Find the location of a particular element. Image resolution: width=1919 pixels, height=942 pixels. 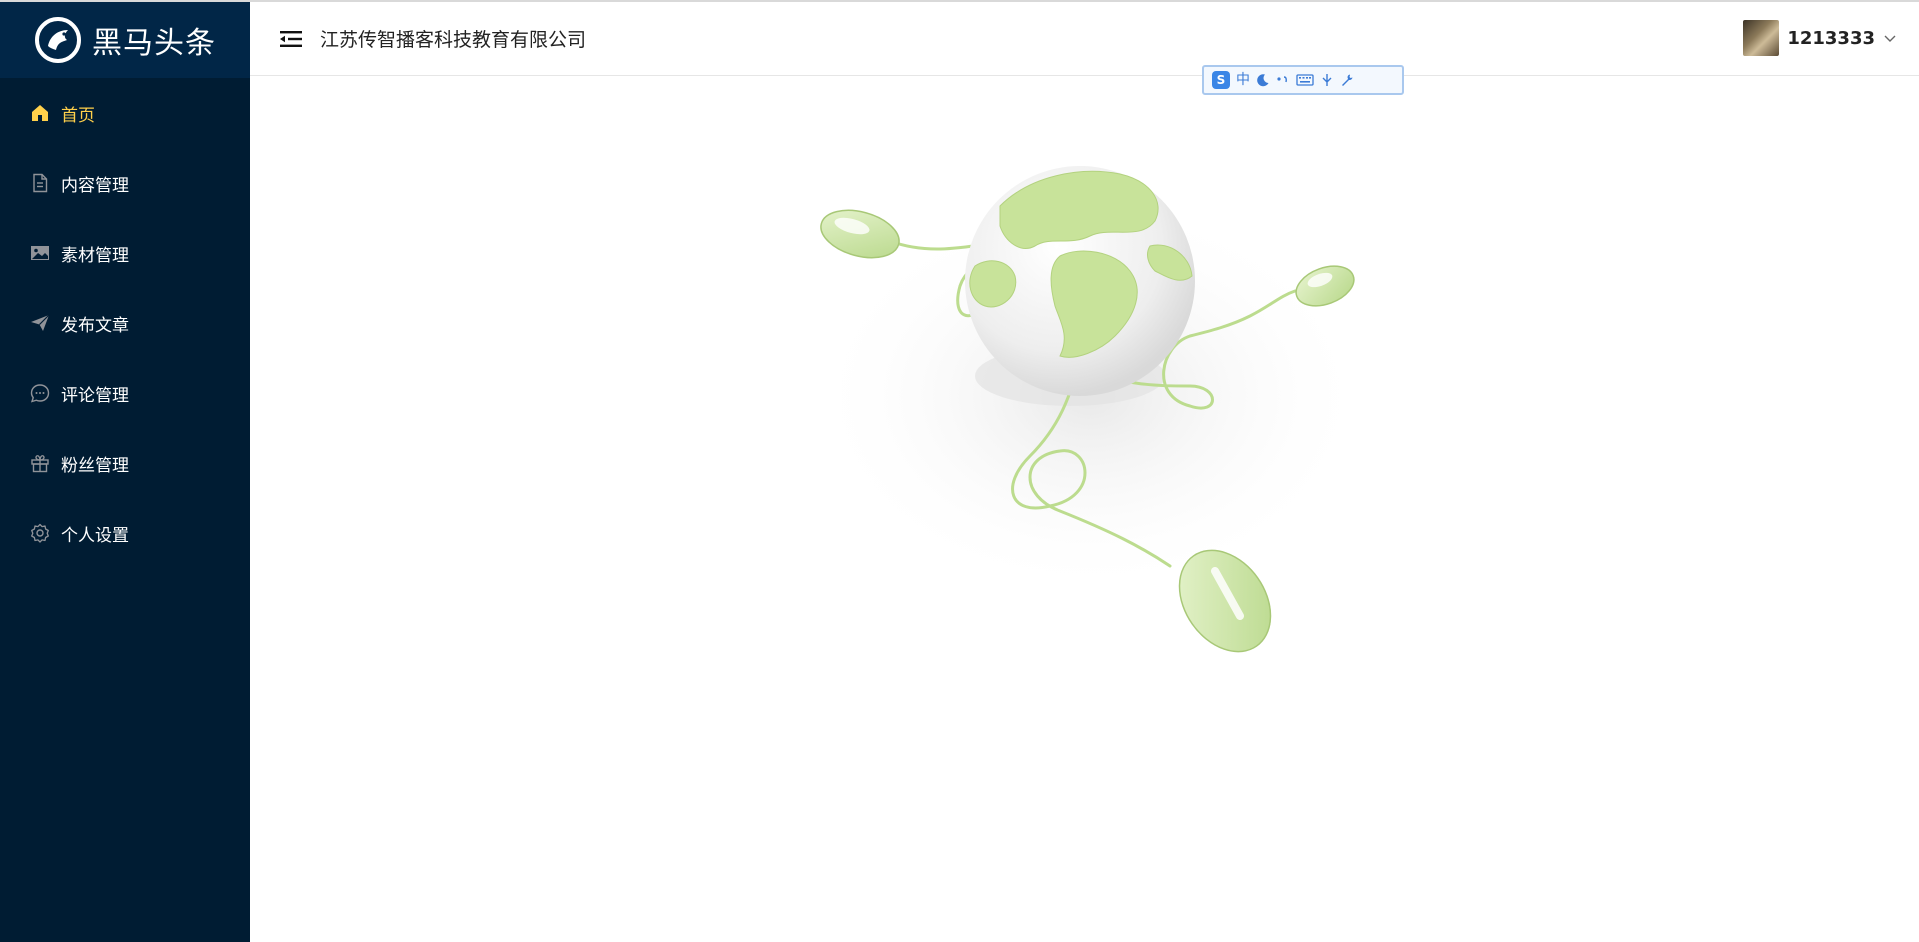

top-header: 江苏传智播客科技教育有限公司 1213333 is located at coordinates (1084, 39).